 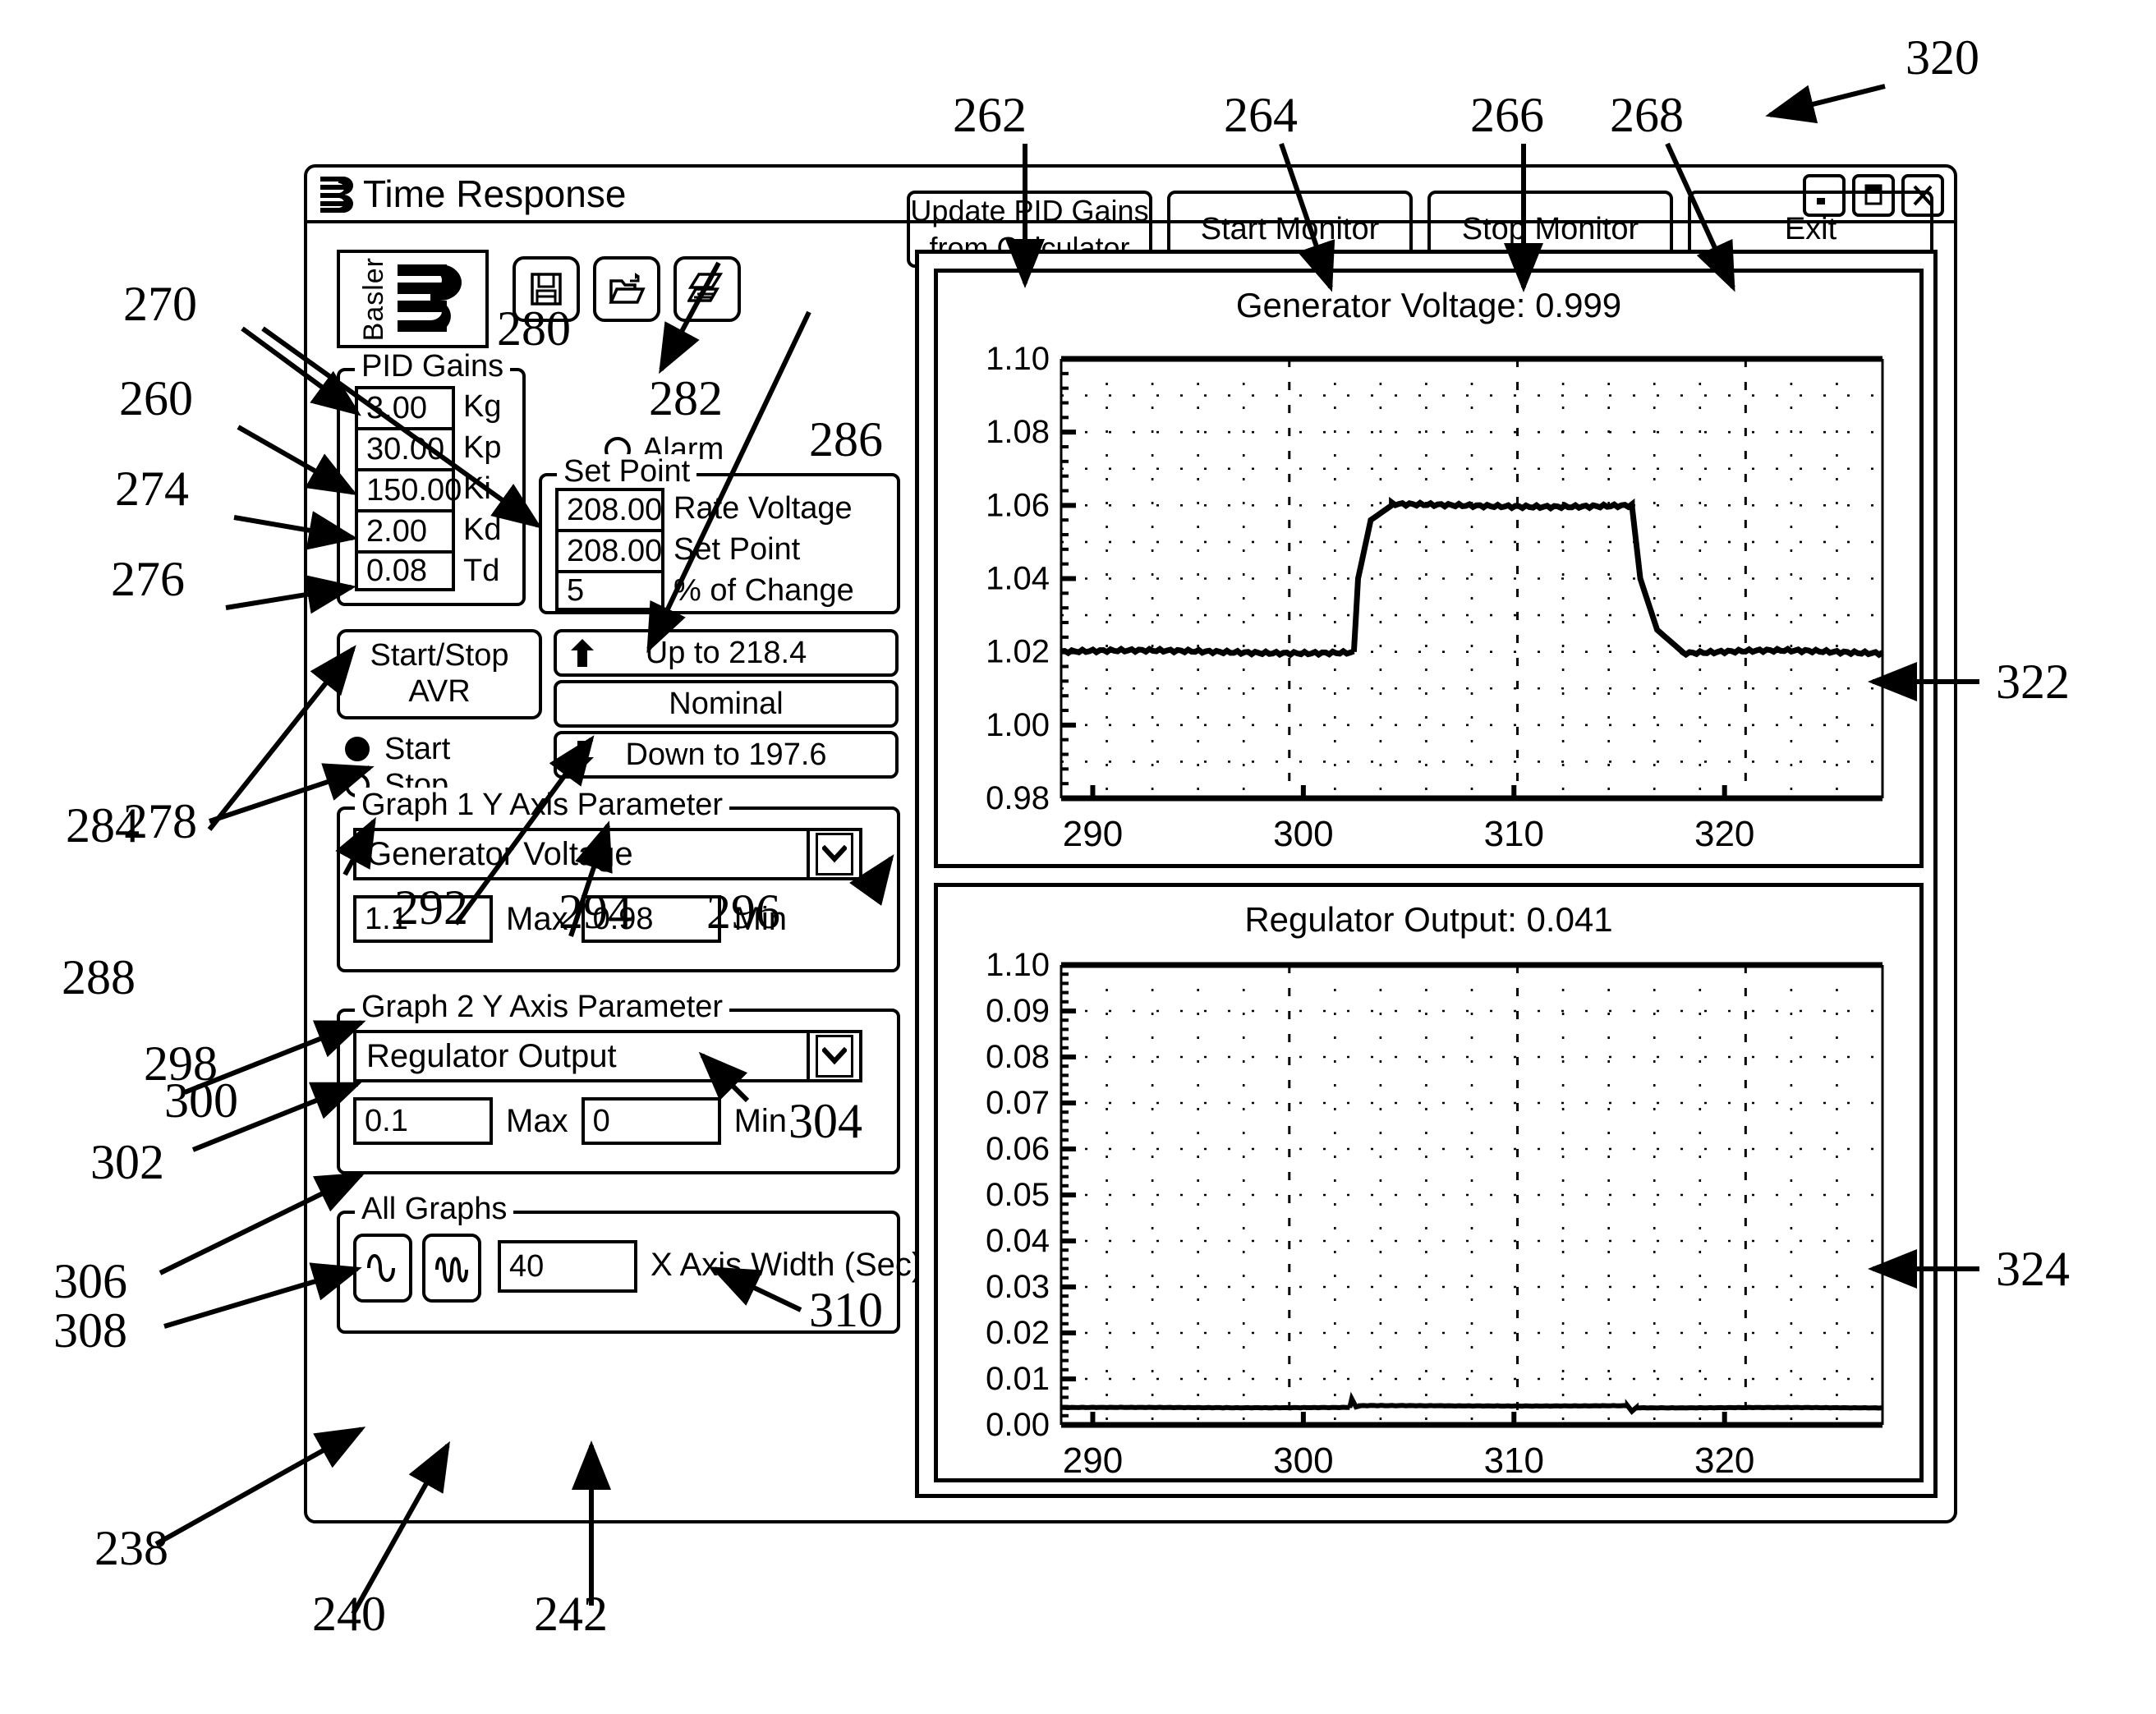 I want to click on callout-322: 322, so click(x=2033, y=682).